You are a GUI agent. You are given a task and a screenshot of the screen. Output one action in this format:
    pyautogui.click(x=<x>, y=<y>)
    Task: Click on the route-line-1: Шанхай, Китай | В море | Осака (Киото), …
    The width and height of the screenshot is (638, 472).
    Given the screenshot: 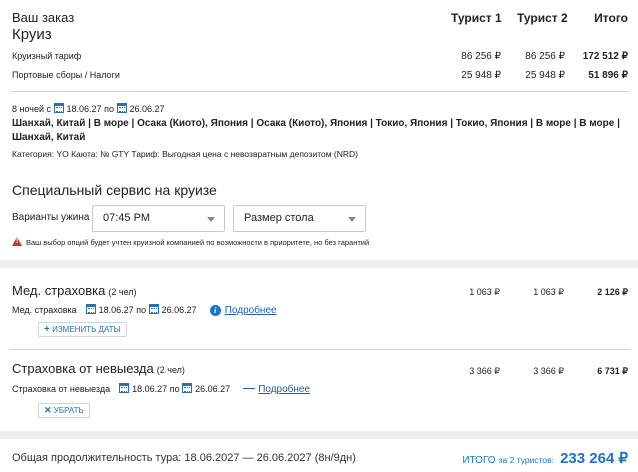 What is the action you would take?
    pyautogui.click(x=316, y=123)
    